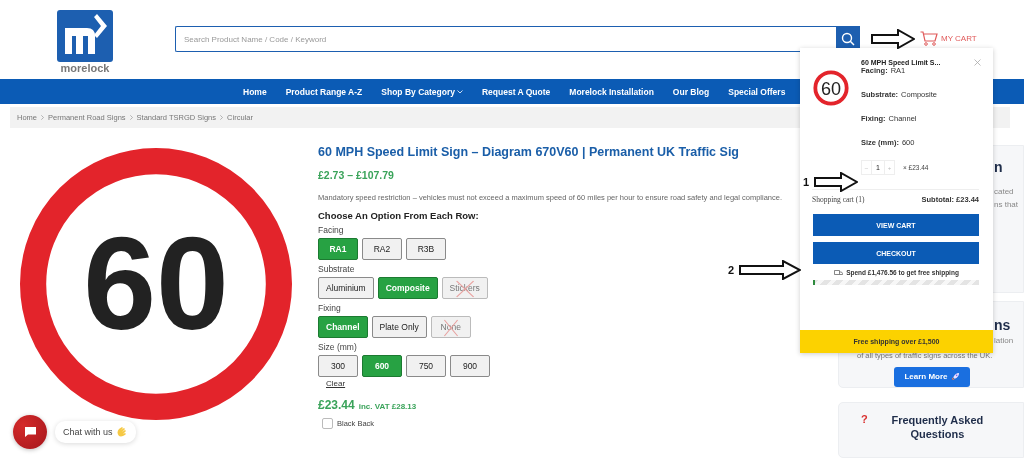 This screenshot has height=460, width=1024. I want to click on option-button: R3B, so click(426, 249).